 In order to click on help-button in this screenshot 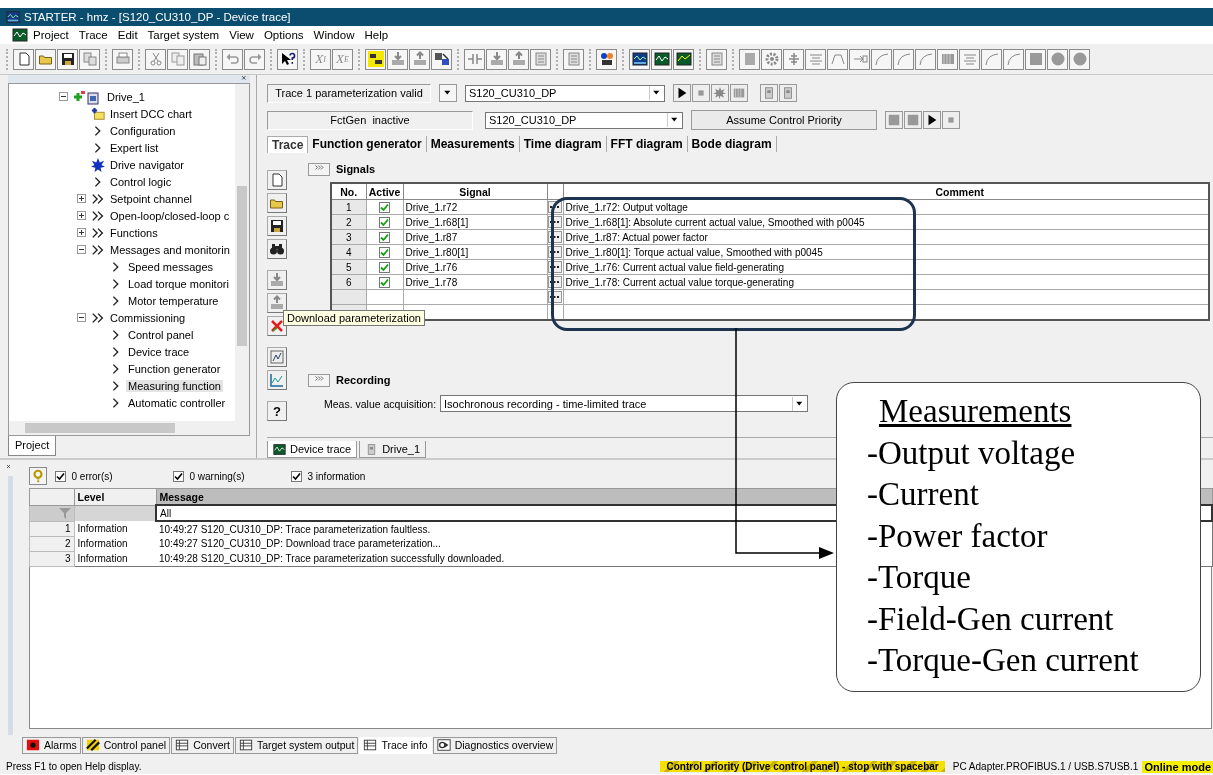, I will do `click(37, 476)`.